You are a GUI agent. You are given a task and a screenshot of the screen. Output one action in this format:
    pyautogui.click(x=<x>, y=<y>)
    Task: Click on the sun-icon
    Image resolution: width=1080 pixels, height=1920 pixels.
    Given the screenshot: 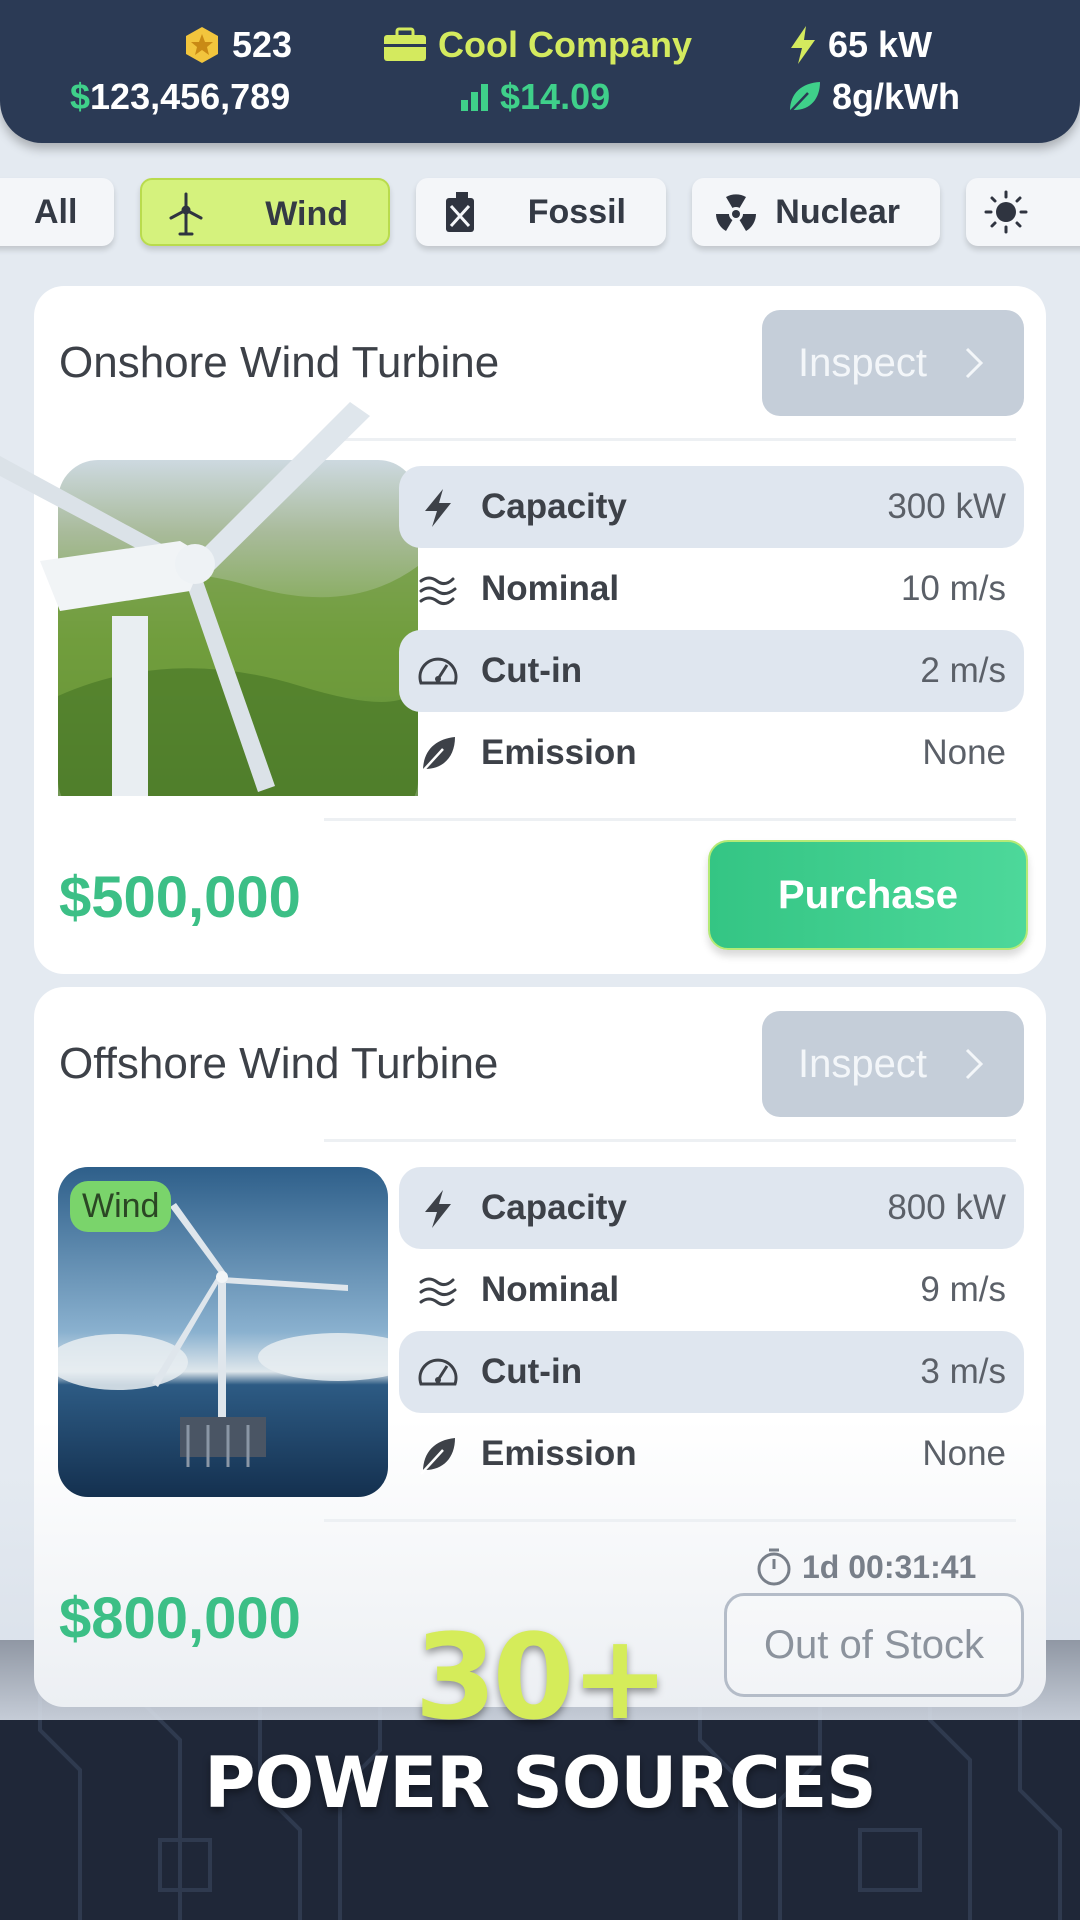 What is the action you would take?
    pyautogui.click(x=1006, y=212)
    